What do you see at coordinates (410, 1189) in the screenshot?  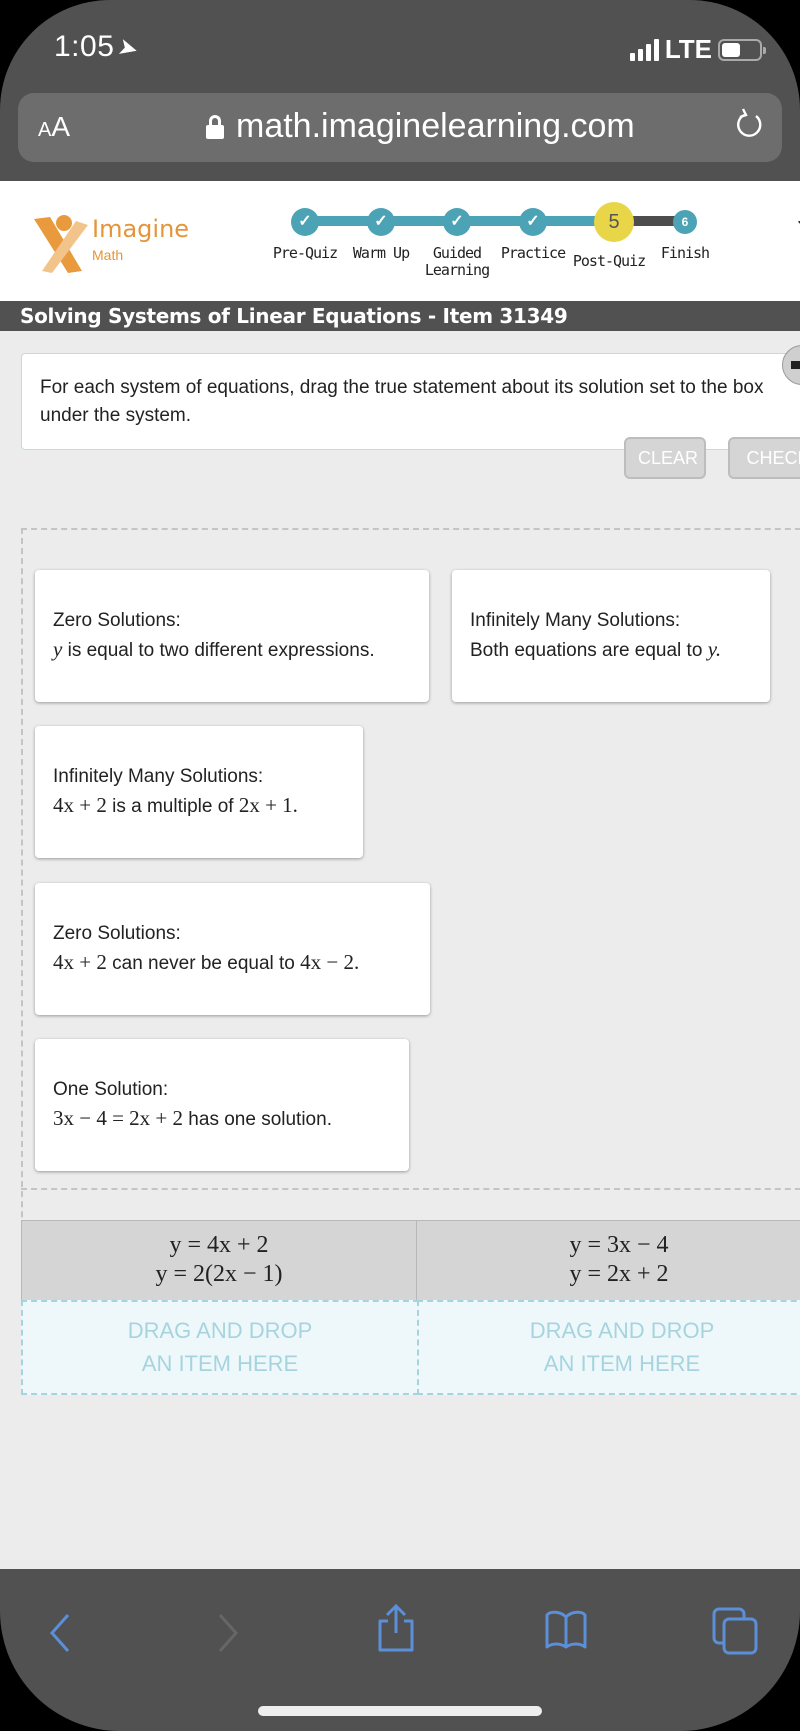 I see `answer-bank-border` at bounding box center [410, 1189].